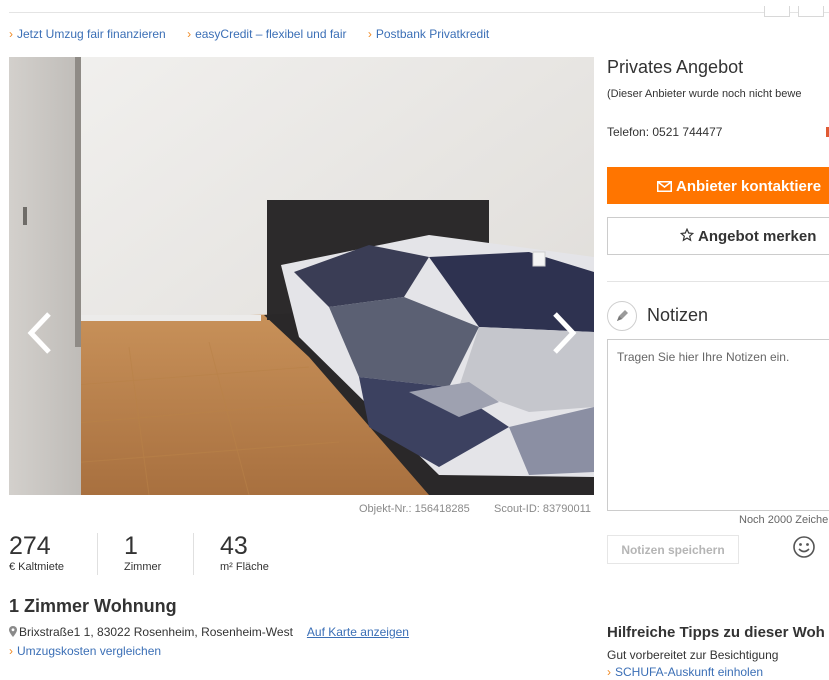  What do you see at coordinates (757, 236) in the screenshot?
I see `save-button-label: Angebot merken` at bounding box center [757, 236].